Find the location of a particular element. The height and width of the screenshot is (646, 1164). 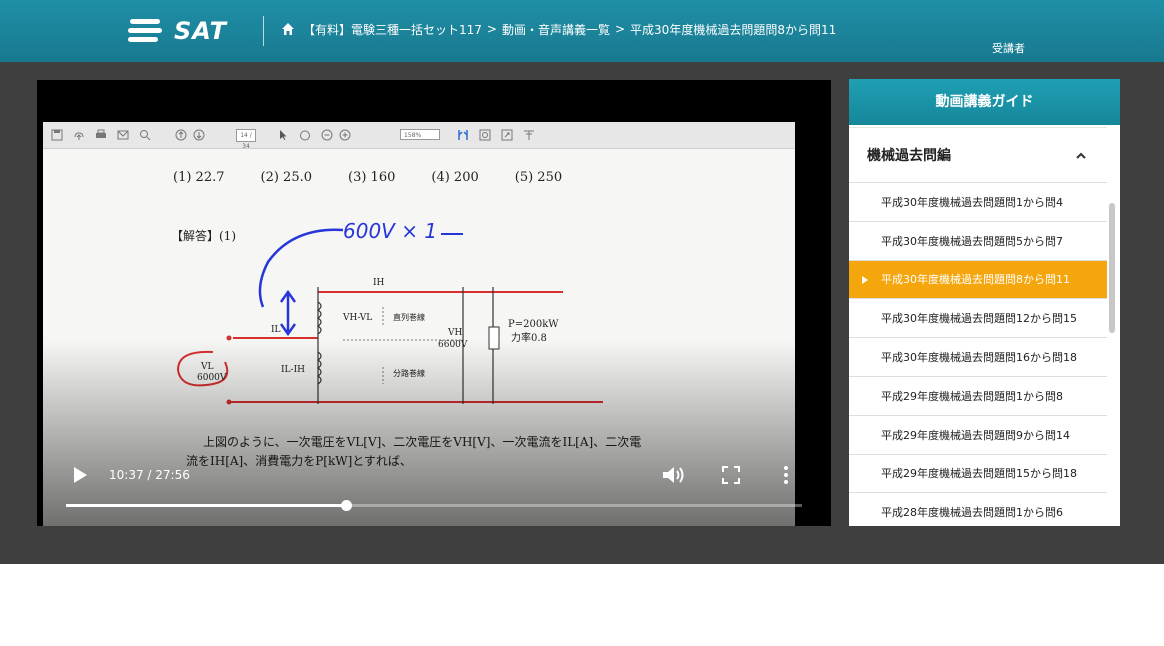

progress-knob is located at coordinates (346, 505).